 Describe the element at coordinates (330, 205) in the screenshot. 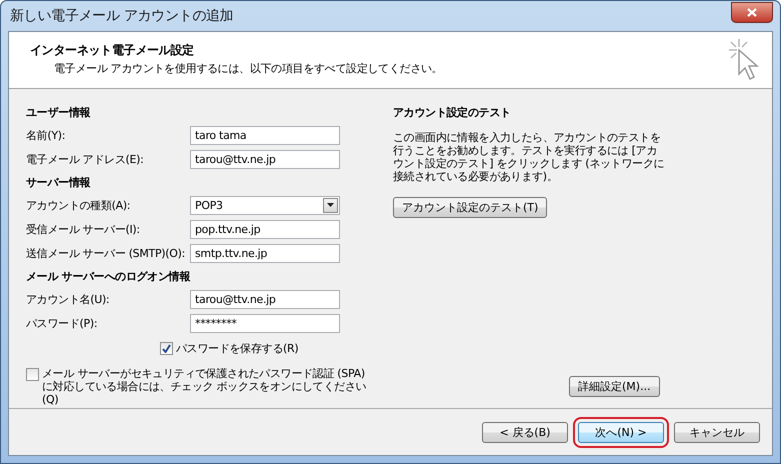

I see `dropdown-arrow-icon` at that location.